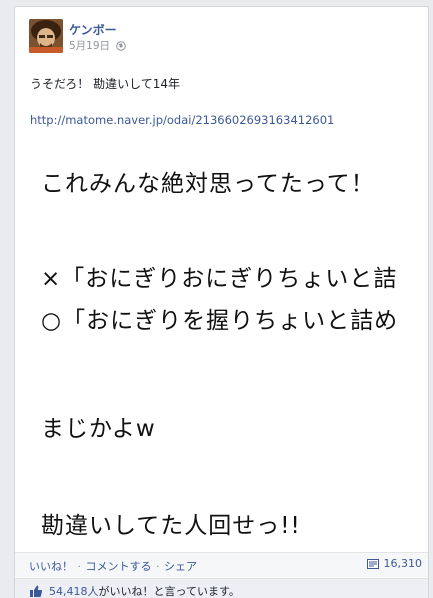 The image size is (433, 598). I want to click on likes-summary: 54,418人がいいね！と言っています。, so click(134, 590).